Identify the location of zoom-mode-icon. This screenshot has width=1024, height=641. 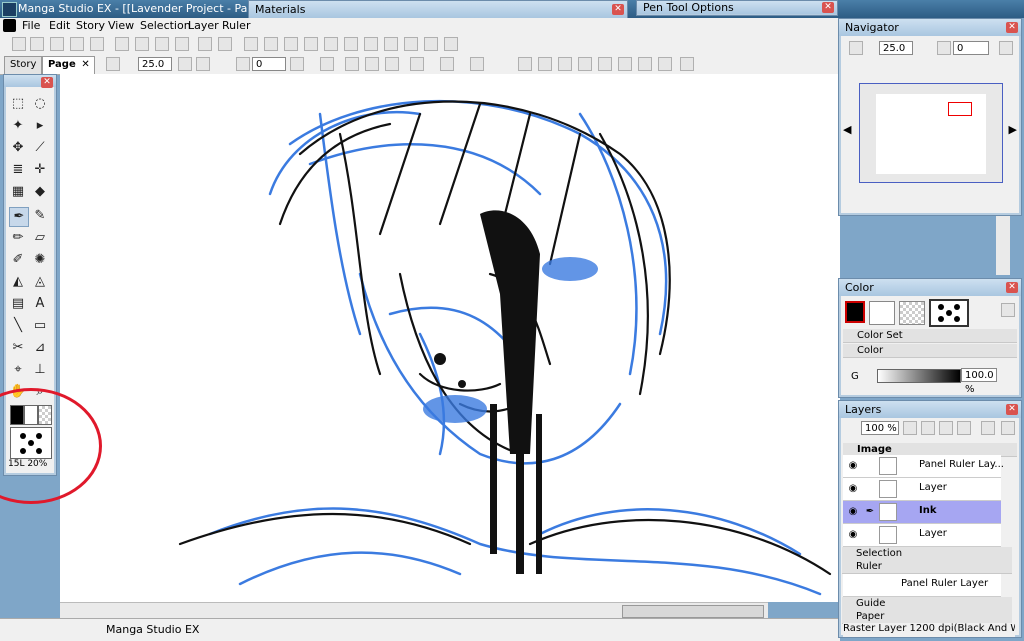
(856, 48).